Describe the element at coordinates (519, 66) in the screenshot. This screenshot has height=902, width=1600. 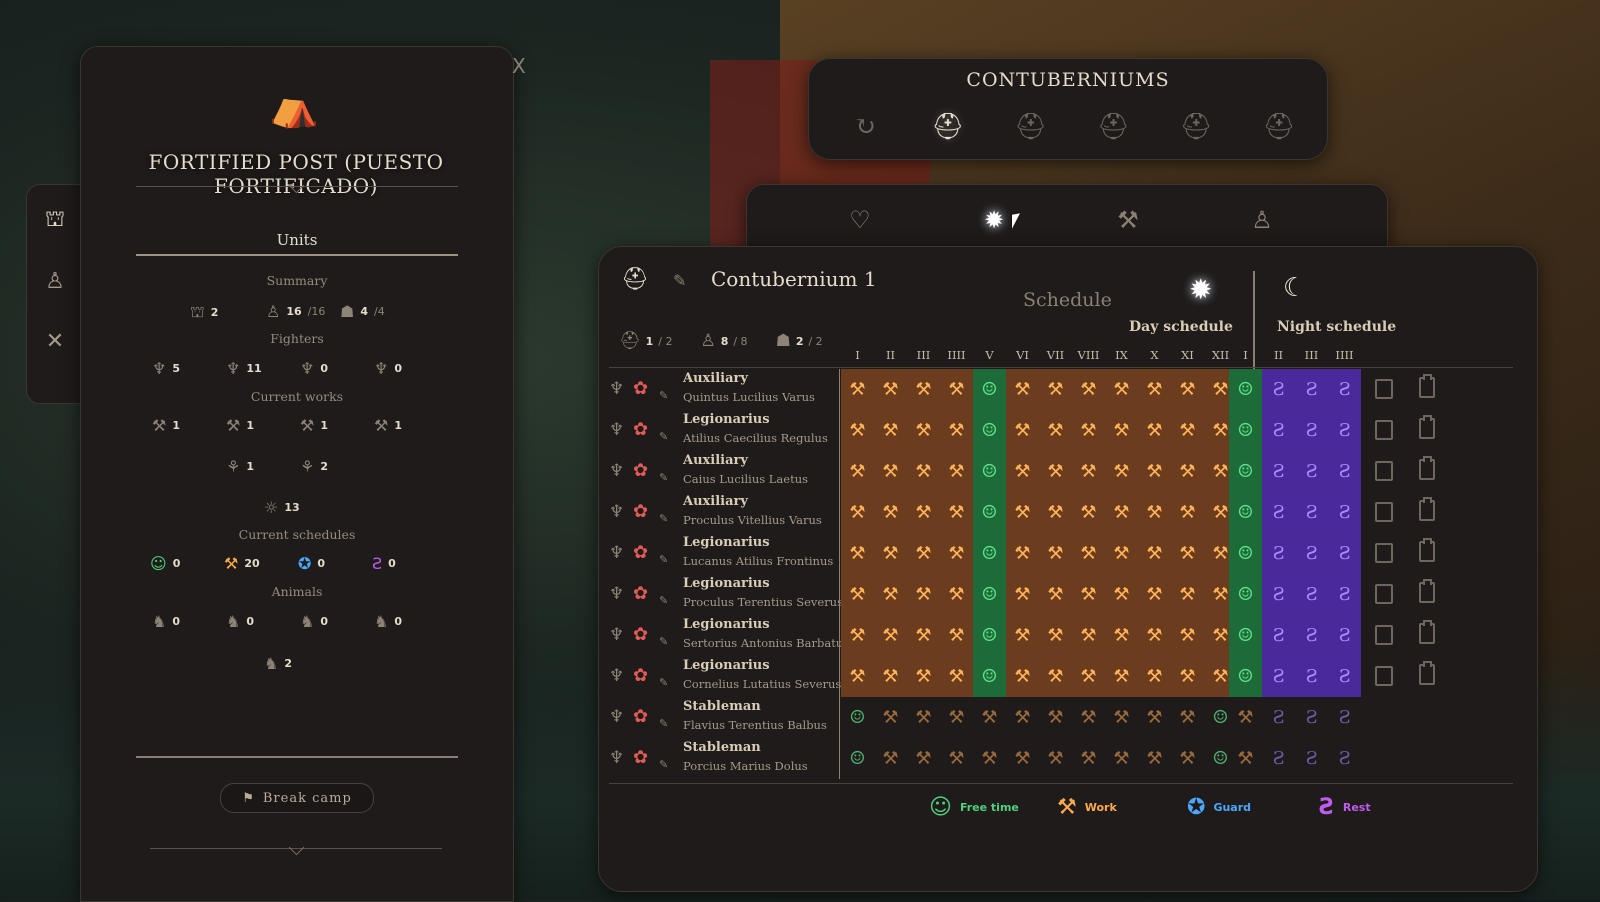
I see `close-button: X` at that location.